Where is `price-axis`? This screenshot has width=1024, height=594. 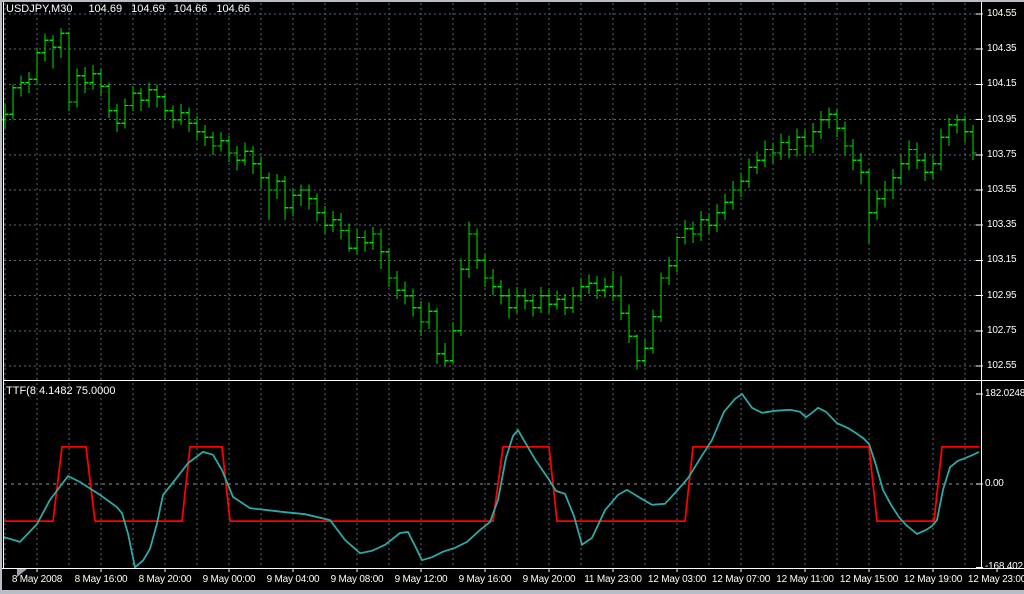 price-axis is located at coordinates (1003, 285).